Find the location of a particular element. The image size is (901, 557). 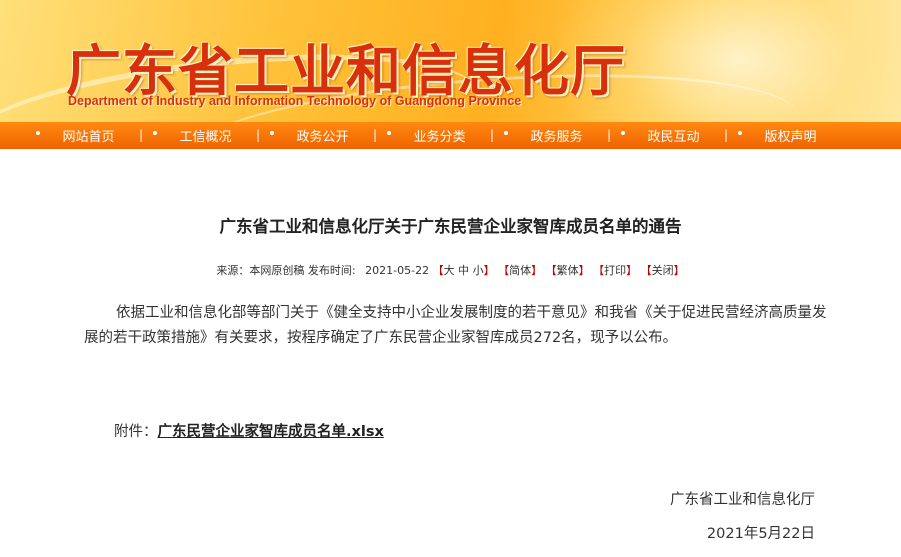

nav-item-label: 网站首页 is located at coordinates (88, 137).